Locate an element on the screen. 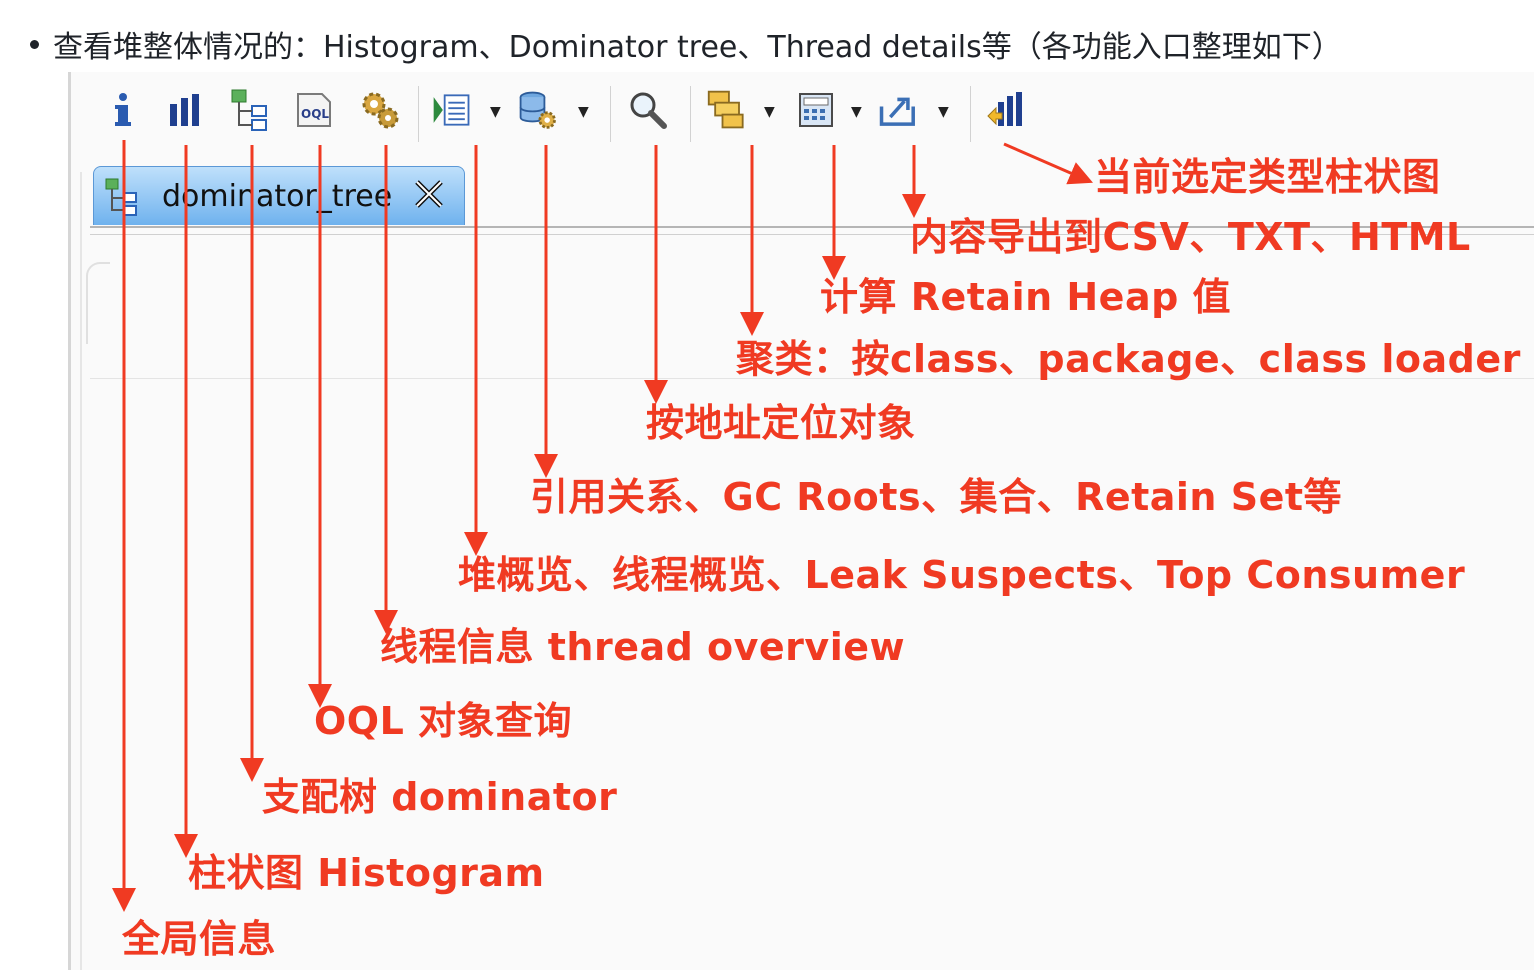 The width and height of the screenshot is (1534, 970). label-export: 内容导出到CSV、TXT、HTML is located at coordinates (1190, 237).